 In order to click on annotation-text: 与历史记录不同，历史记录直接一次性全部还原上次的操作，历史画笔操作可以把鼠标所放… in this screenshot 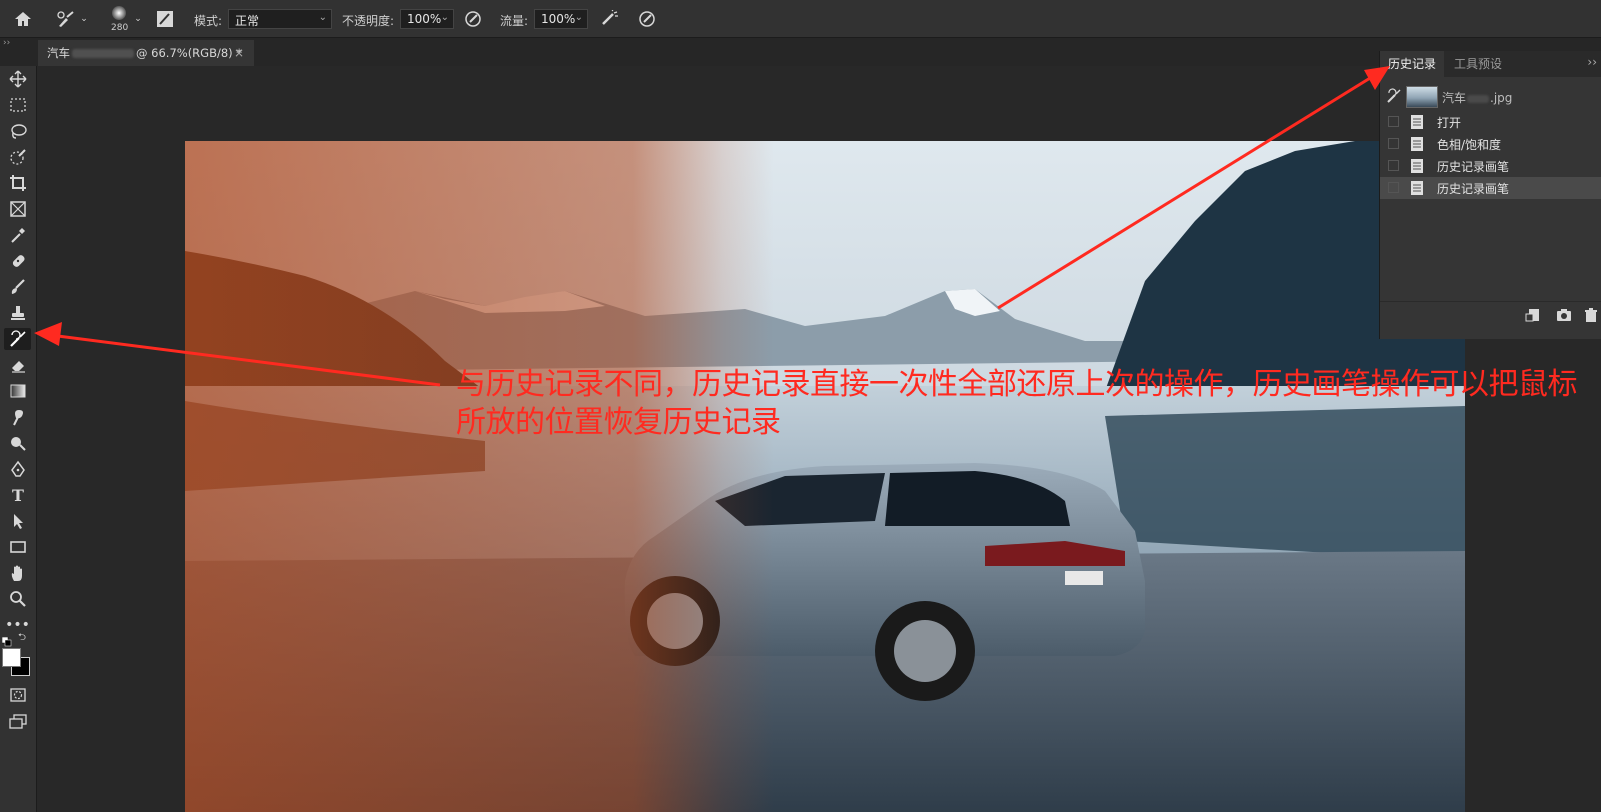, I will do `click(1017, 403)`.